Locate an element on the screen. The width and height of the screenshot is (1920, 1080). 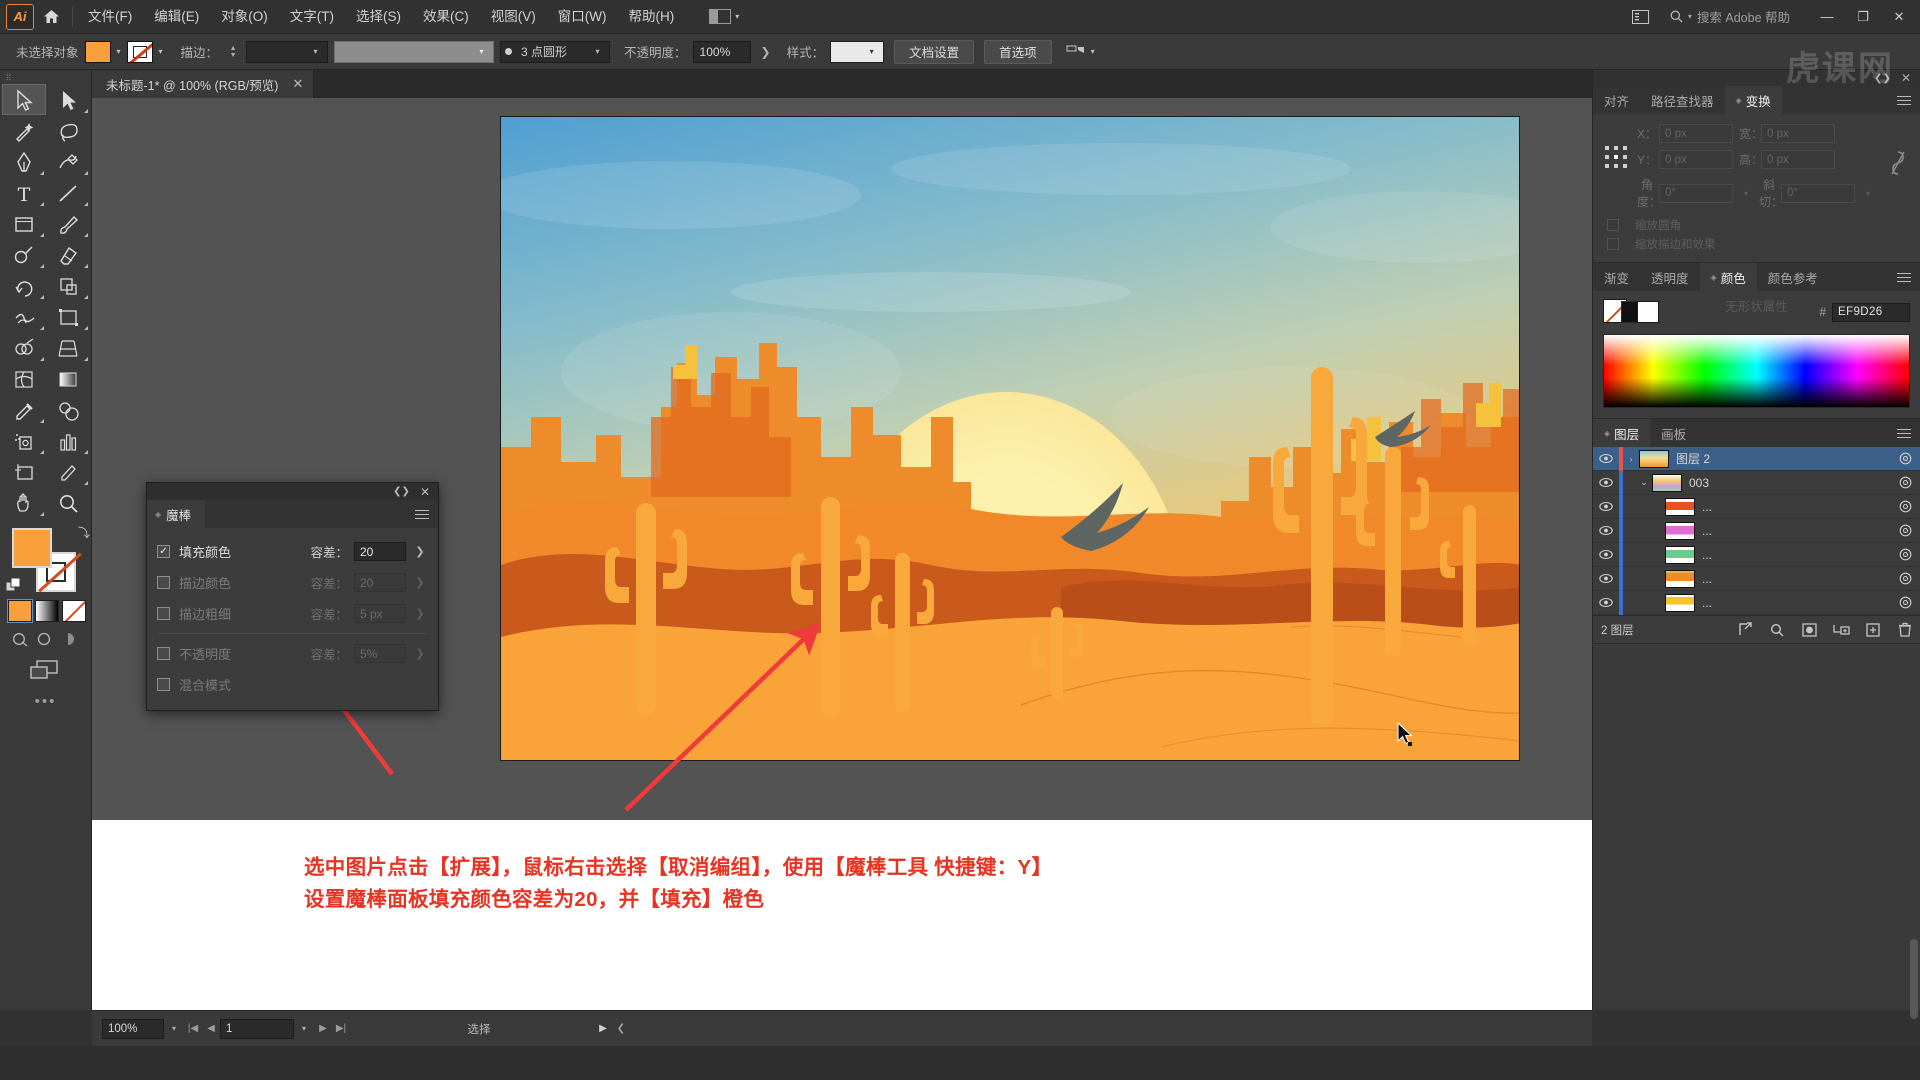
draw-behind-icon is located at coordinates (44, 639).